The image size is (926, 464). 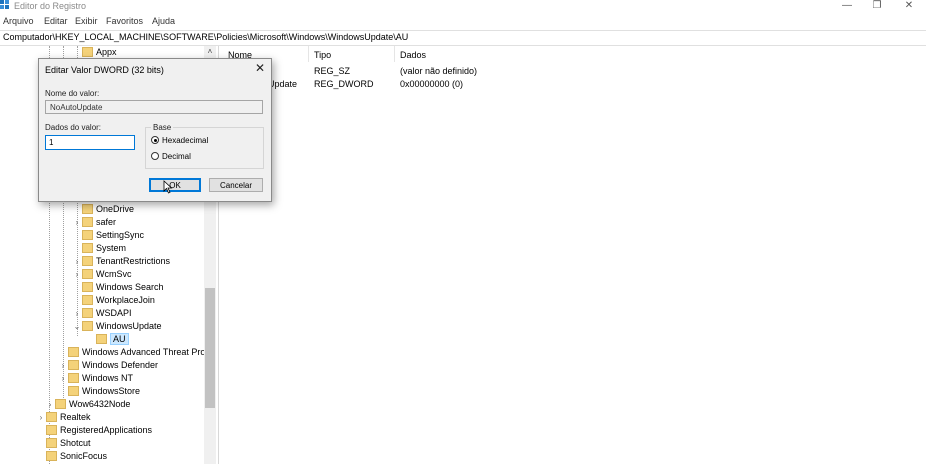 I want to click on tree-item: WorkplaceJoin, so click(x=113, y=300).